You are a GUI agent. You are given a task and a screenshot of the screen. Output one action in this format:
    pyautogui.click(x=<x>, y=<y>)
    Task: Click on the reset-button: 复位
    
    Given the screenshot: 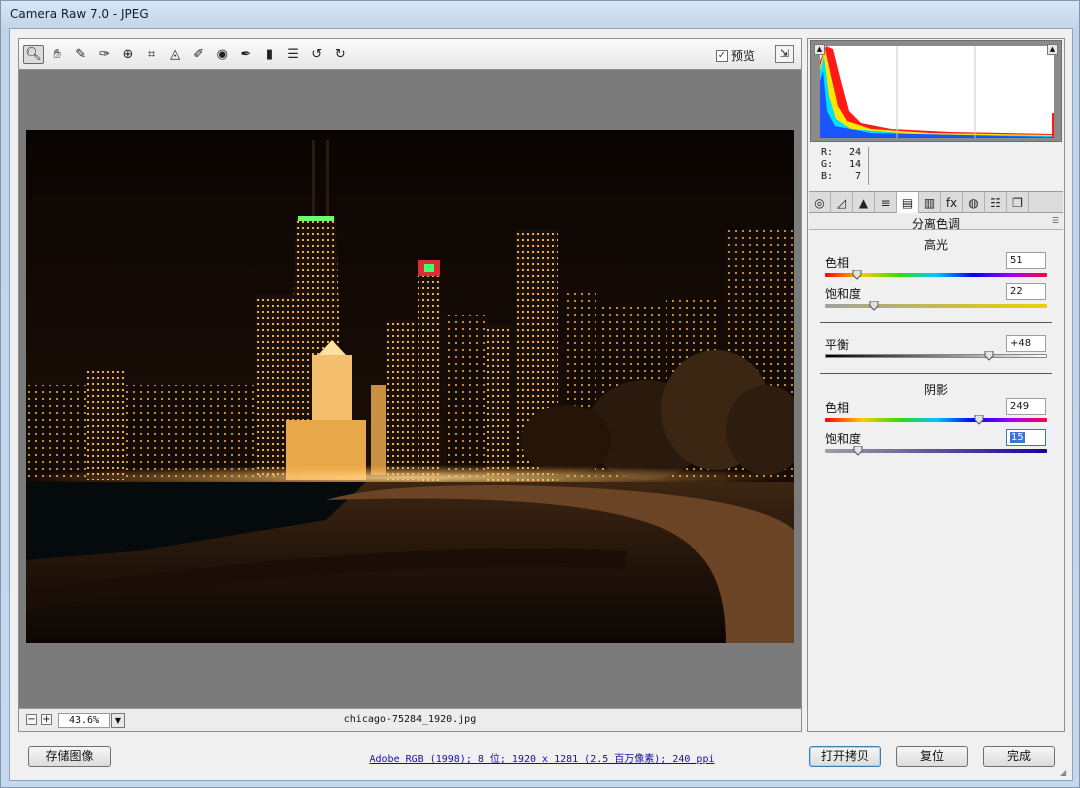 What is the action you would take?
    pyautogui.click(x=932, y=756)
    